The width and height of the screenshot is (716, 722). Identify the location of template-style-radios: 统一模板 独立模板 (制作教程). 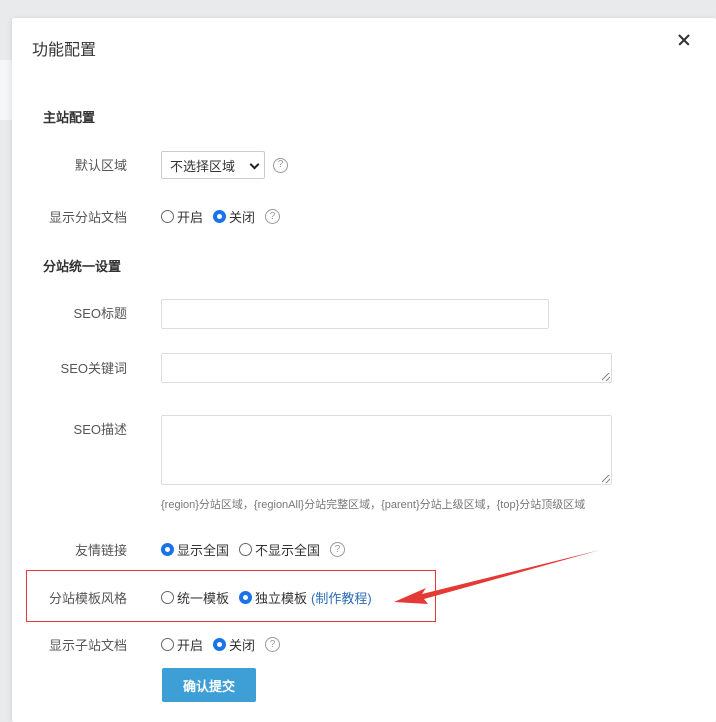
(266, 597).